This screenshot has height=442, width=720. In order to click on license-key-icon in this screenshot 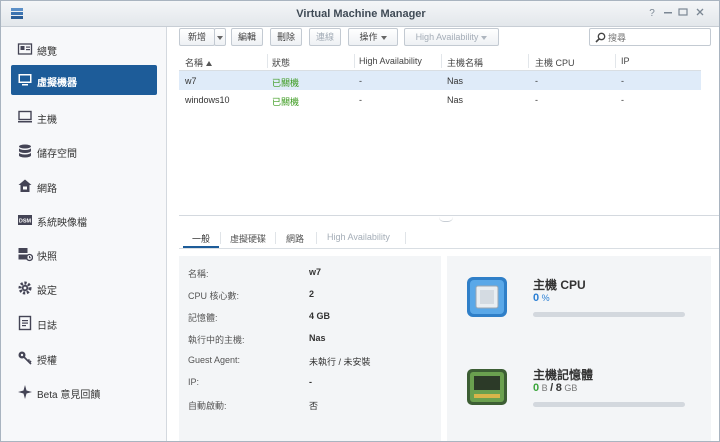, I will do `click(25, 358)`.